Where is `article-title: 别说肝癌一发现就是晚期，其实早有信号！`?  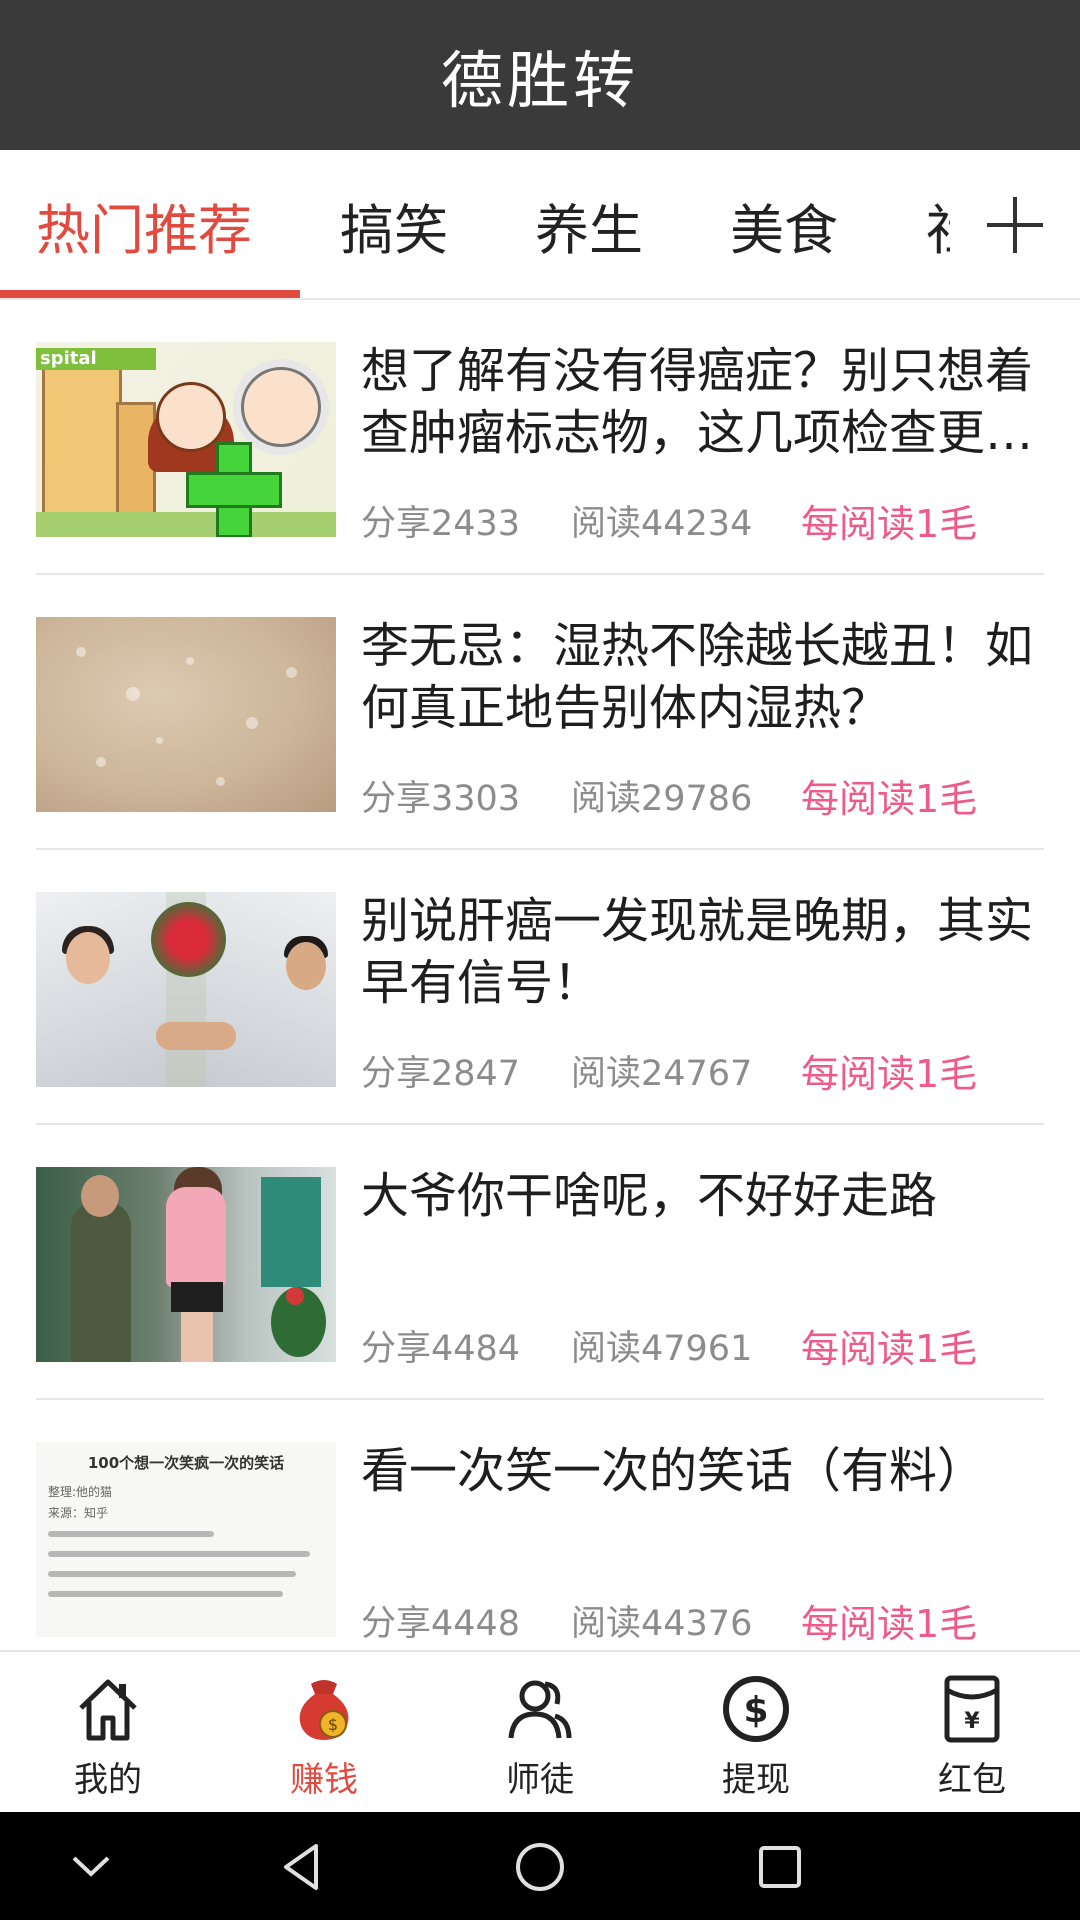
article-title: 别说肝癌一发现就是晚期，其实早有信号！ is located at coordinates (701, 952).